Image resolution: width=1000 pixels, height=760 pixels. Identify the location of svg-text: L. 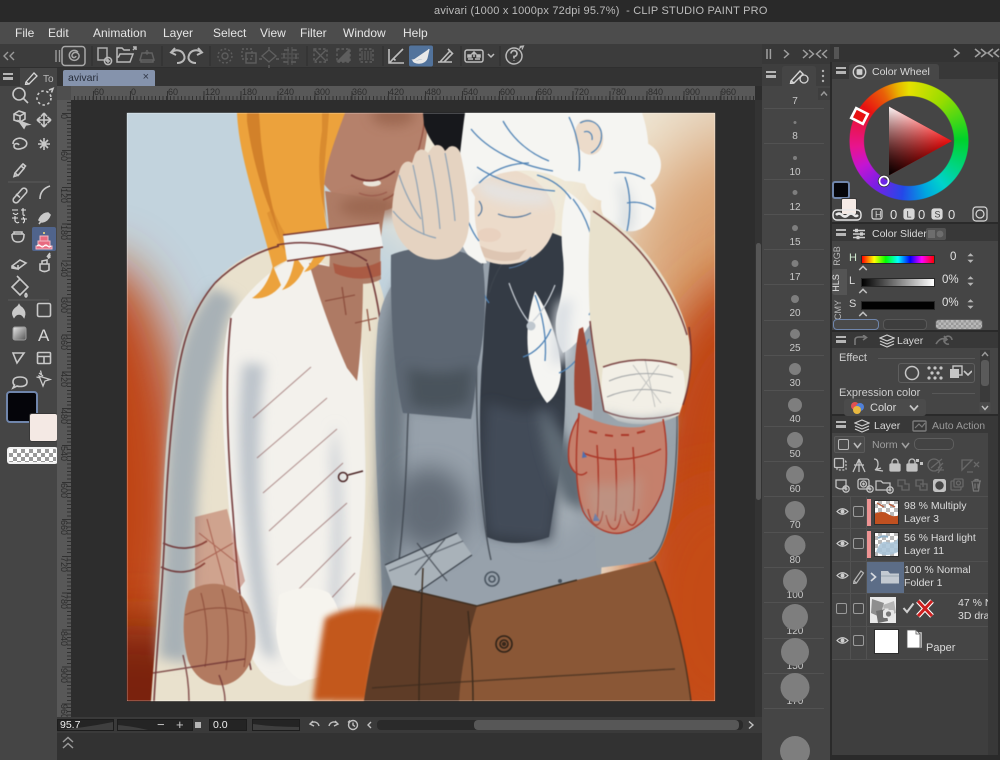
(909, 215).